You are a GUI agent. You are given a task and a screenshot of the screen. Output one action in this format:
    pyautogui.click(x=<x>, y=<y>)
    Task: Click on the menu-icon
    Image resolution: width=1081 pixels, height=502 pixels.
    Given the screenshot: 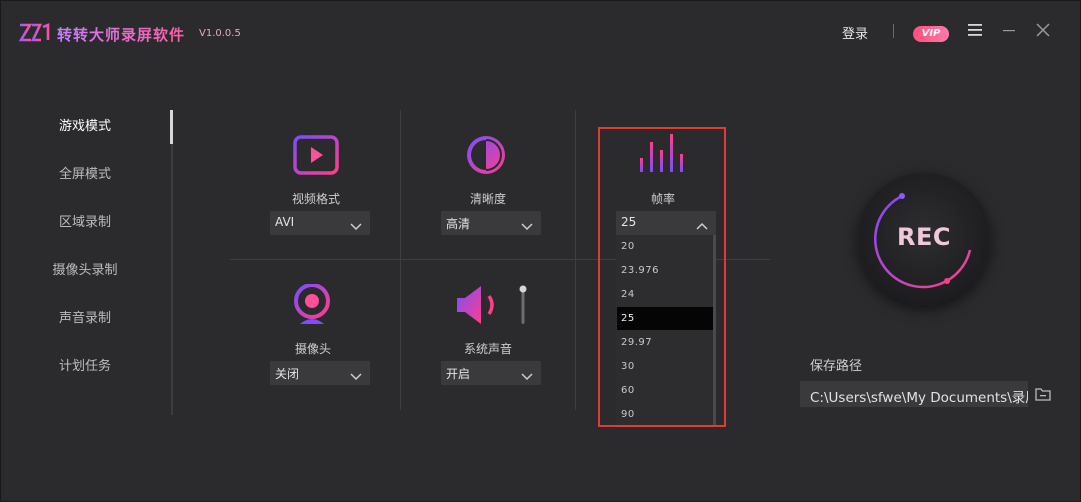 What is the action you would take?
    pyautogui.click(x=975, y=32)
    